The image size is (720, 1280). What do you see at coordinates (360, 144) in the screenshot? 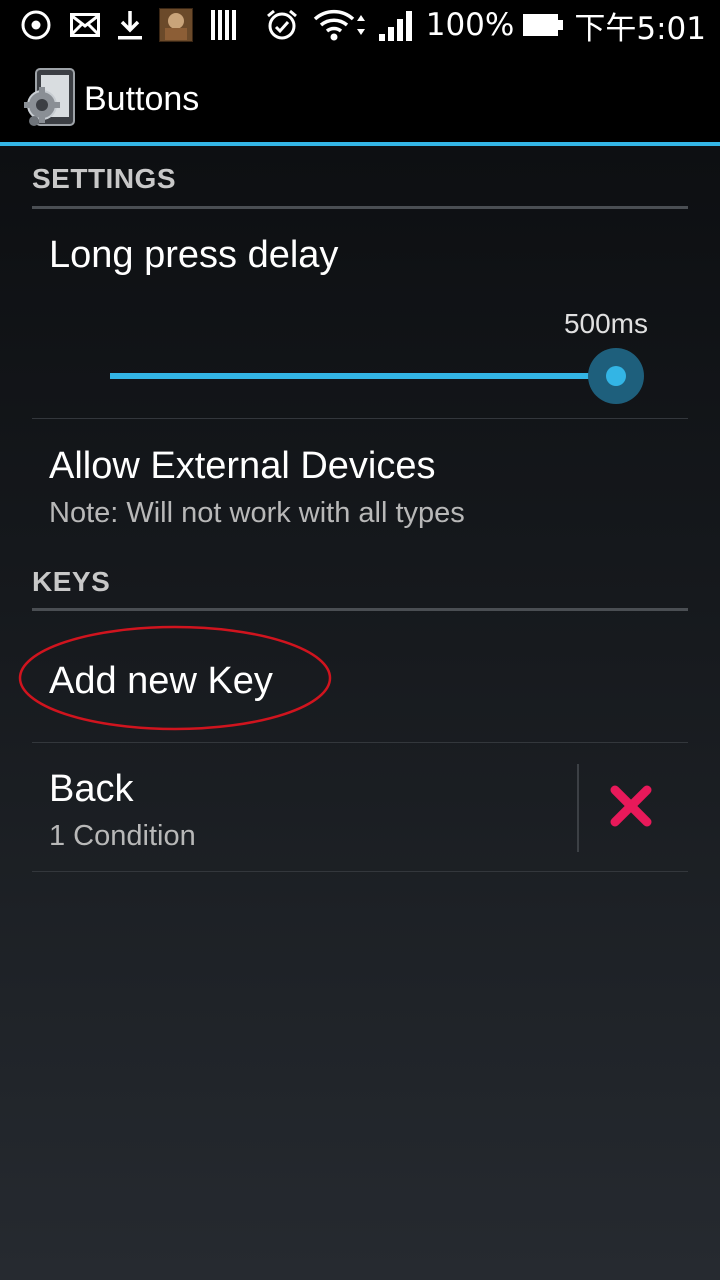
I see `action-bar-divider` at bounding box center [360, 144].